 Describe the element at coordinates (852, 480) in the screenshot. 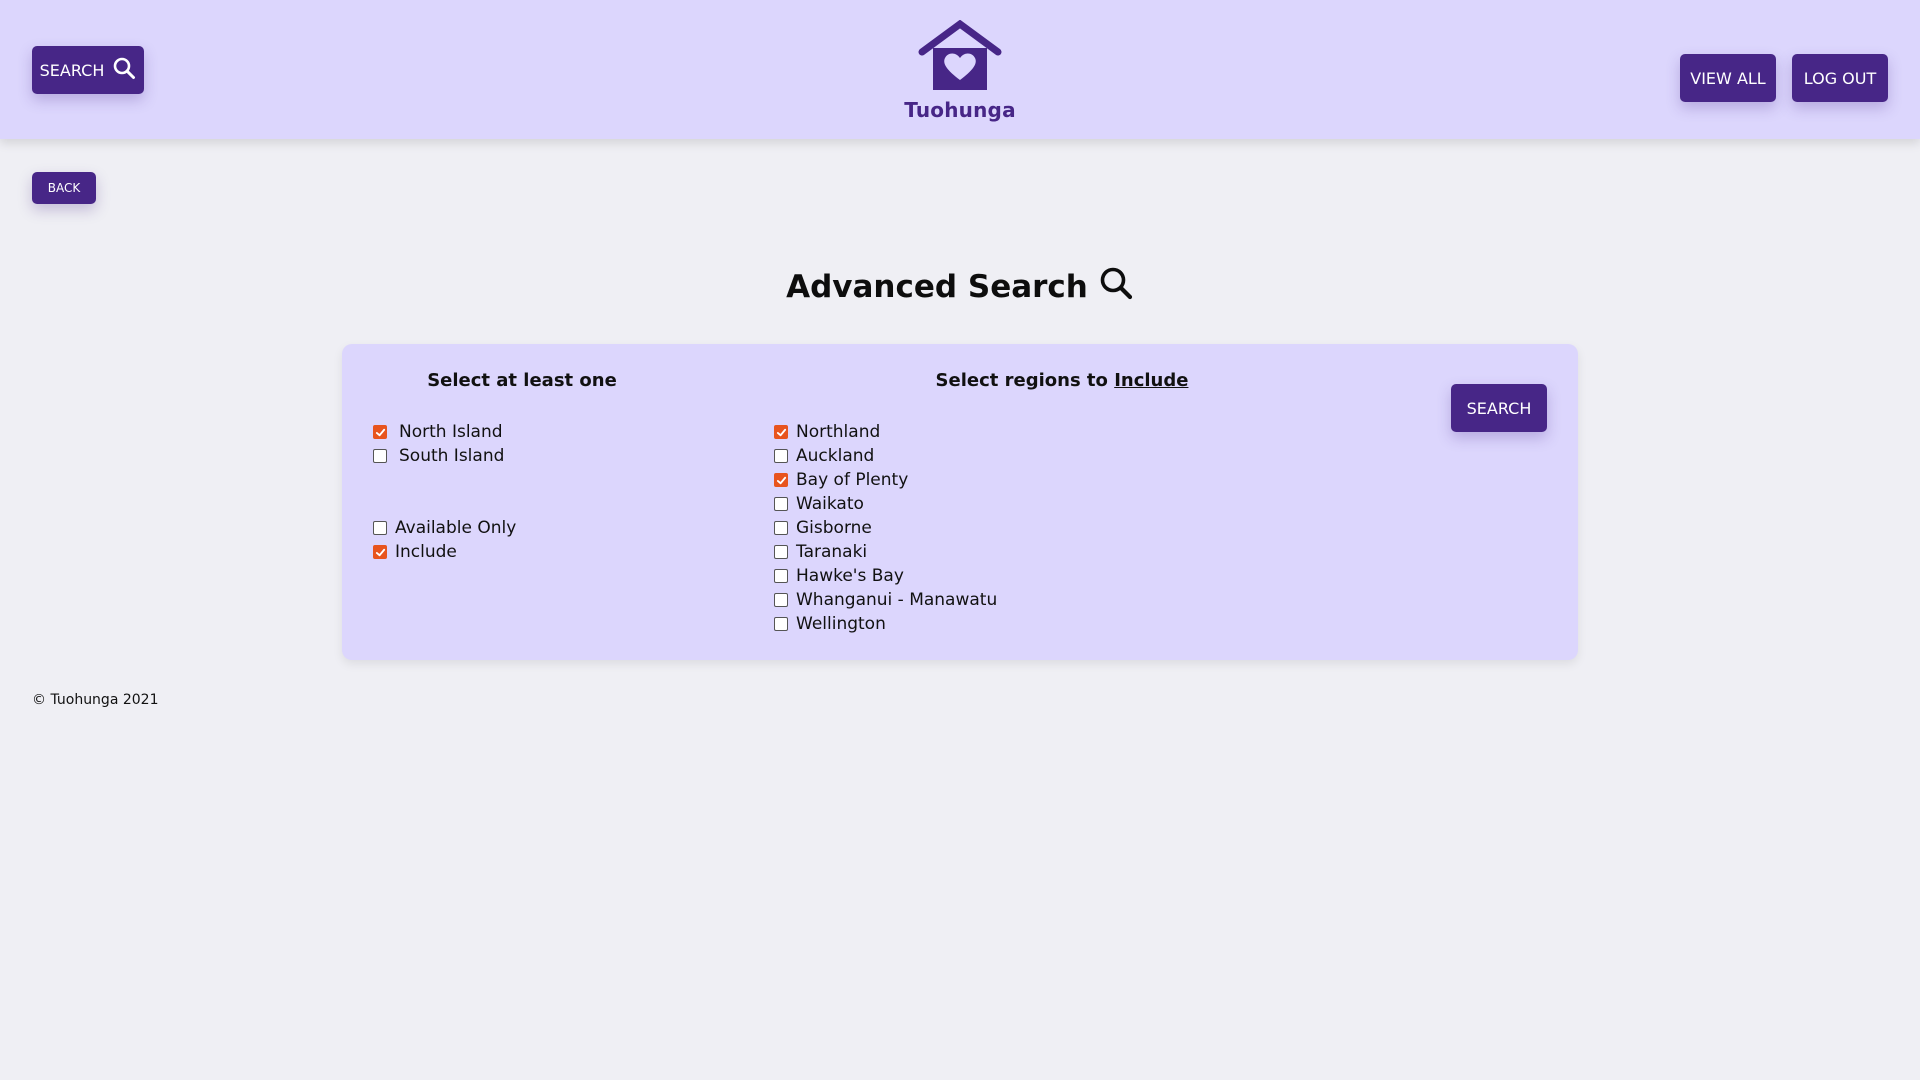

I see `region-label: Bay of Plenty` at that location.